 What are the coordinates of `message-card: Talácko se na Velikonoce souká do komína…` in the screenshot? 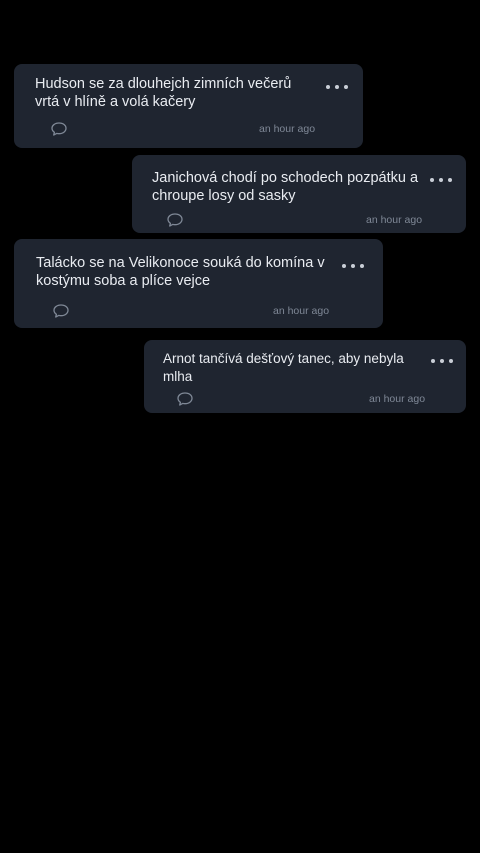 It's located at (198, 283).